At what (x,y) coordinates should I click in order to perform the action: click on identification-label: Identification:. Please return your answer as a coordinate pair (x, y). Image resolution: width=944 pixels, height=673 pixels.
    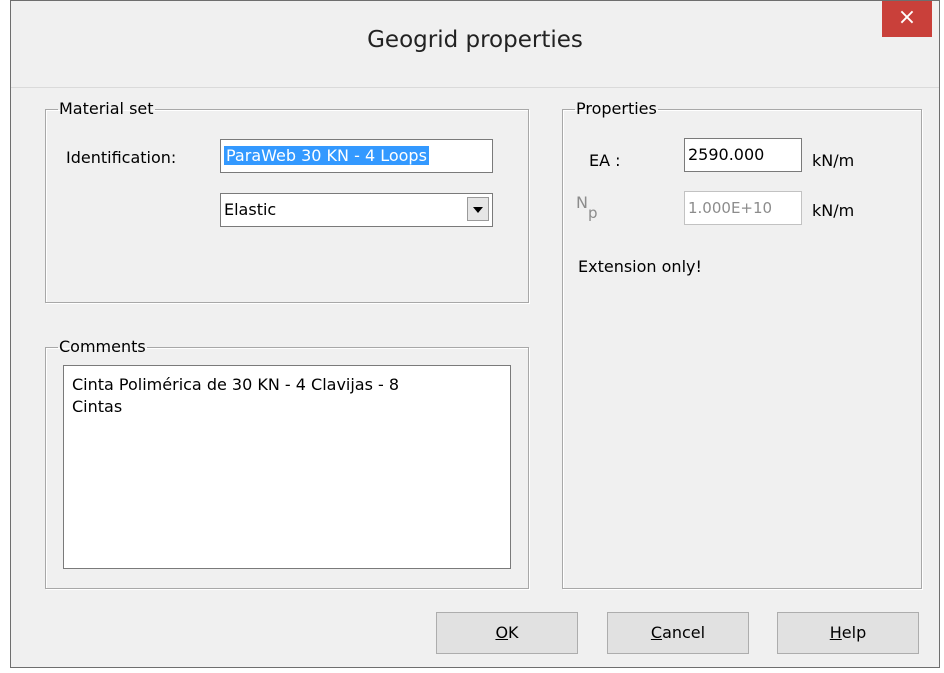
    Looking at the image, I should click on (121, 157).